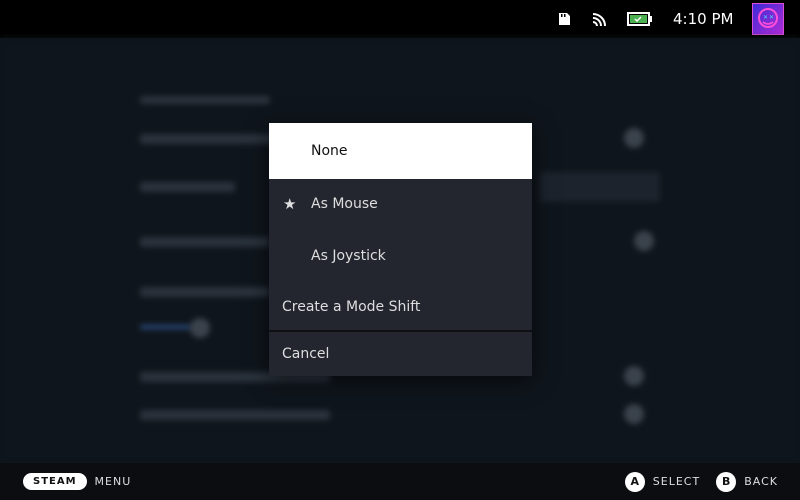  I want to click on status-bar: 4:10 PM ✕ ✕, so click(400, 19).